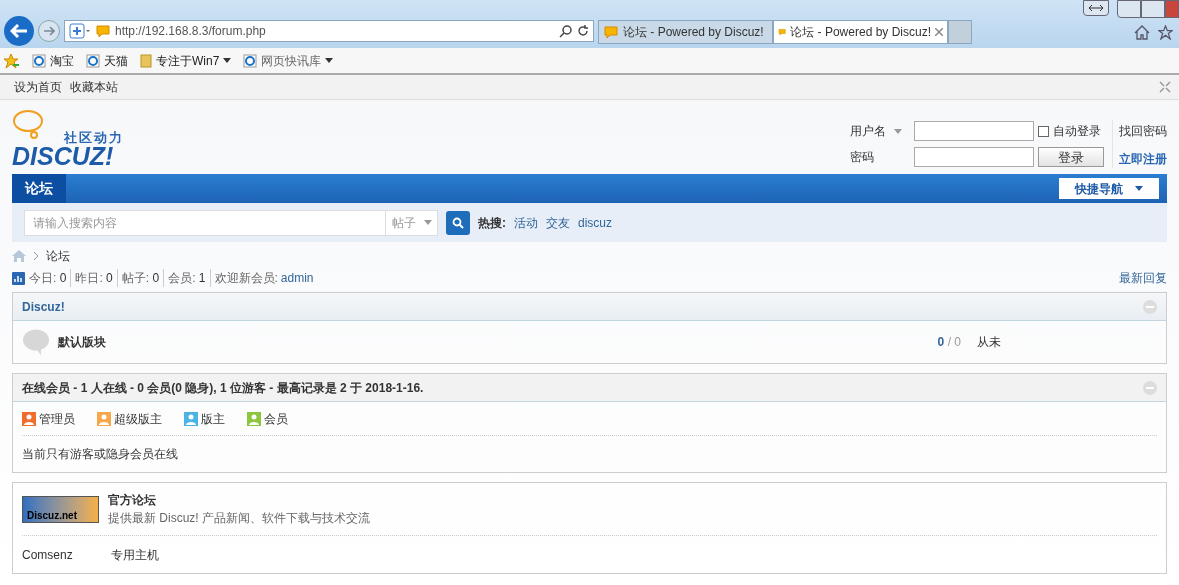  Describe the element at coordinates (48, 278) in the screenshot. I see `stats-item: 今日: 0` at that location.